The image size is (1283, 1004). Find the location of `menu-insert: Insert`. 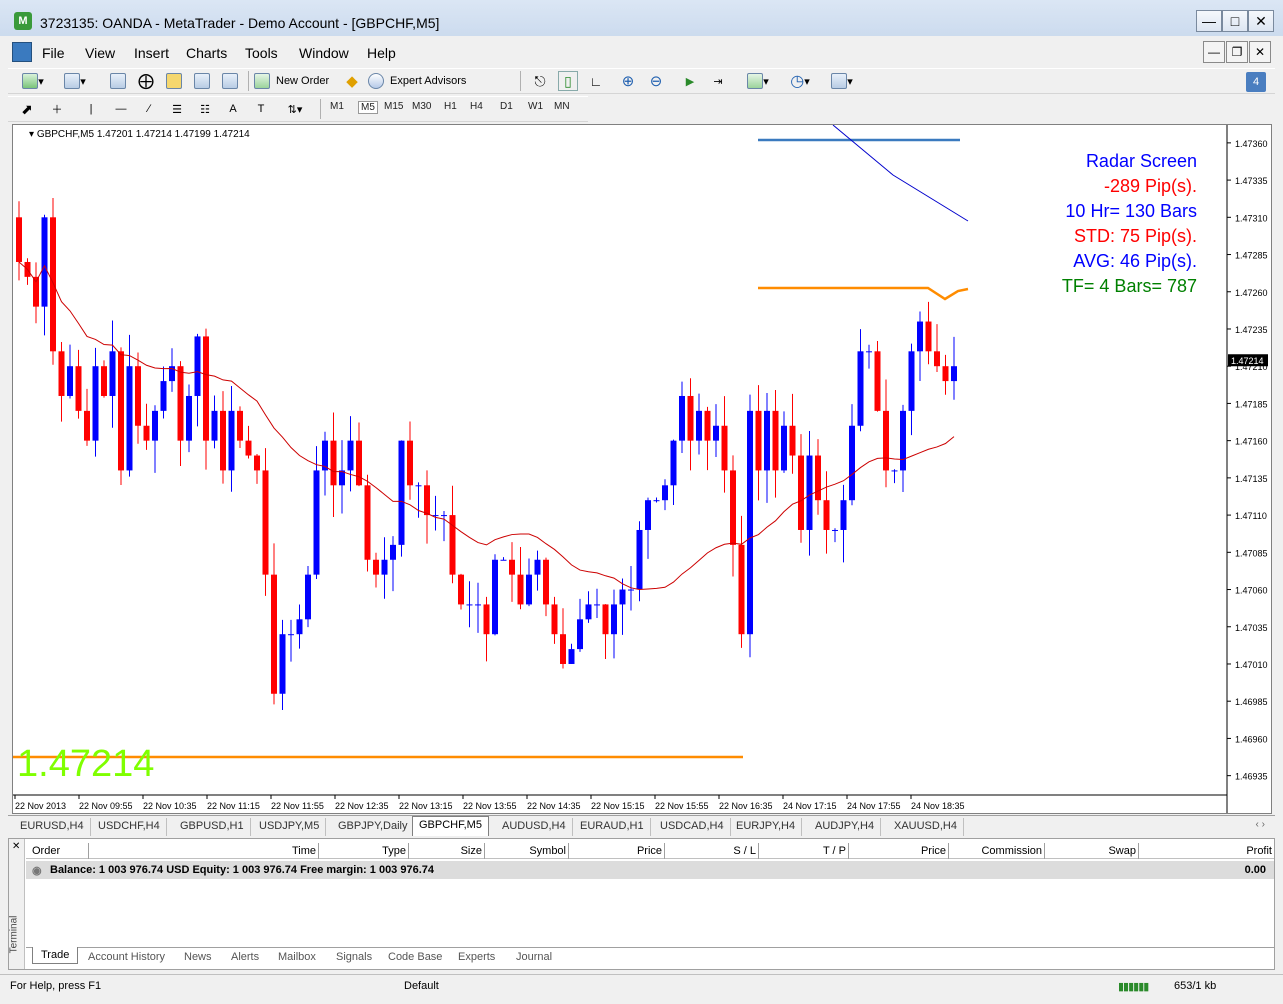

menu-insert: Insert is located at coordinates (151, 53).